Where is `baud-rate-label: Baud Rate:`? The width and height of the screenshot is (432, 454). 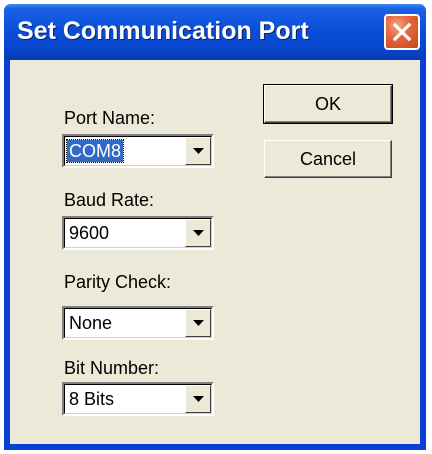 baud-rate-label: Baud Rate: is located at coordinates (109, 200).